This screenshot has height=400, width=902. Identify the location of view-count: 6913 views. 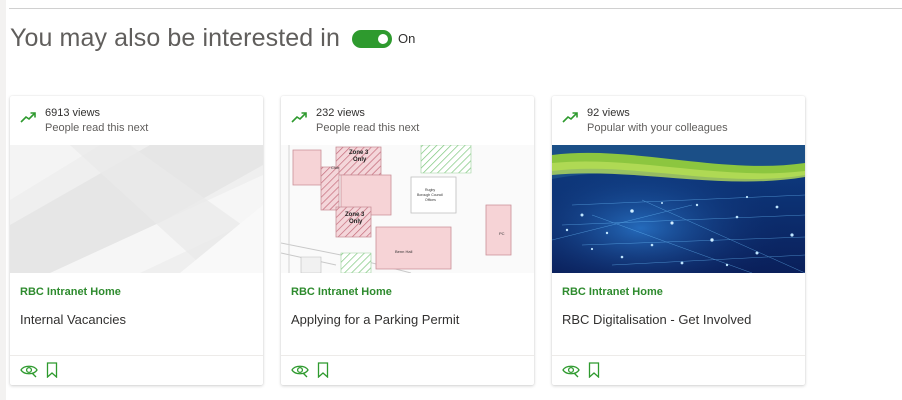
(73, 113).